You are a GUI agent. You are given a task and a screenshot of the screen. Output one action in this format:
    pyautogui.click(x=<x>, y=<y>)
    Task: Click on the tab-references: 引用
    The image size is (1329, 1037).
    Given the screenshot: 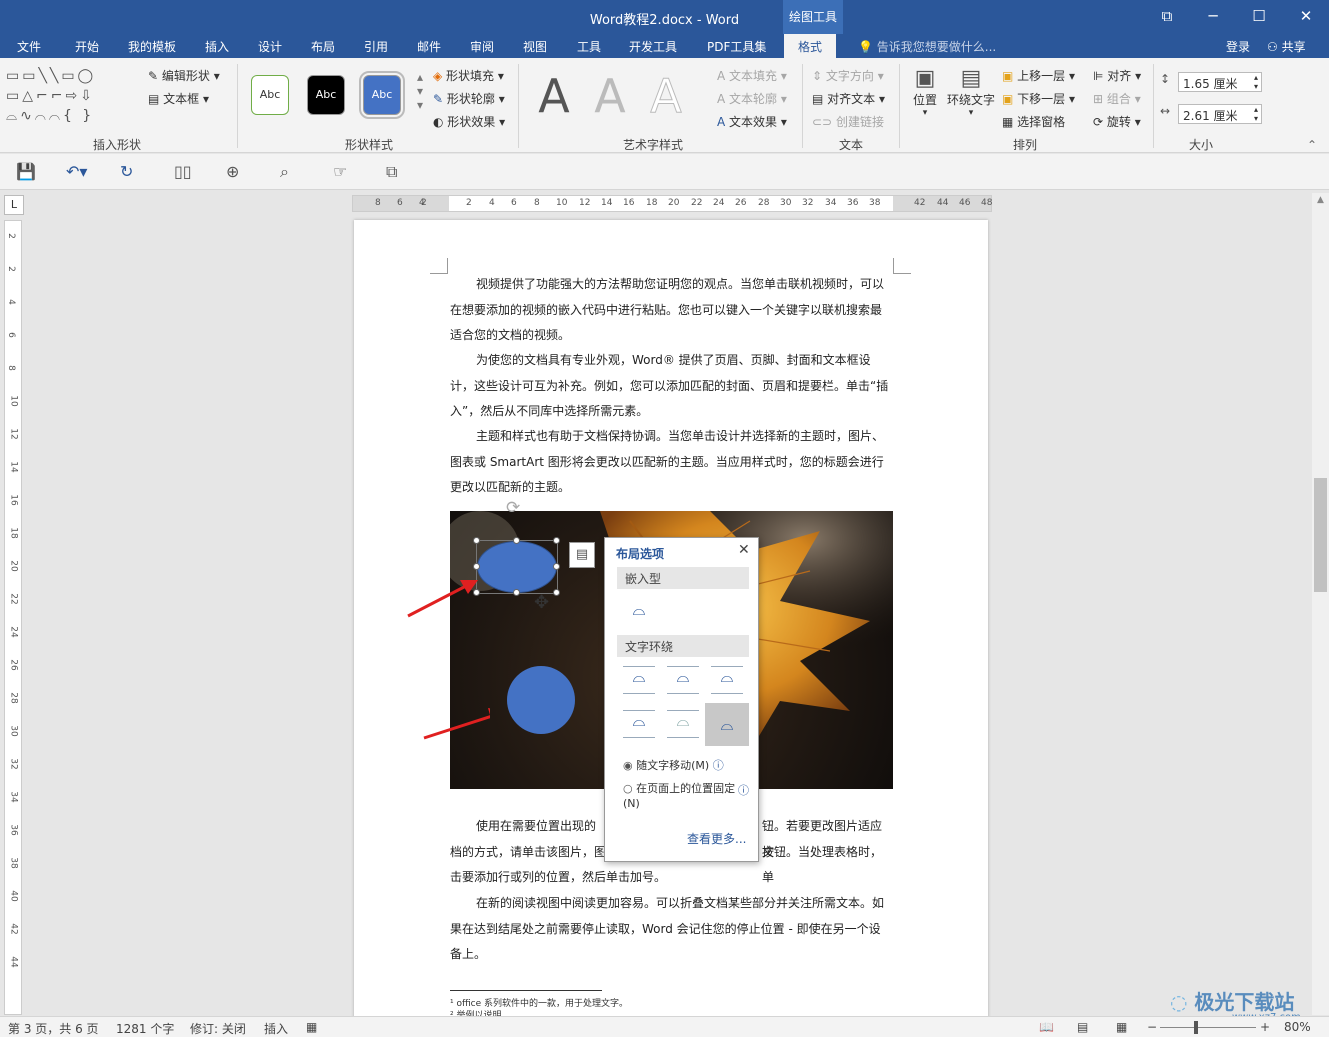 What is the action you would take?
    pyautogui.click(x=376, y=46)
    